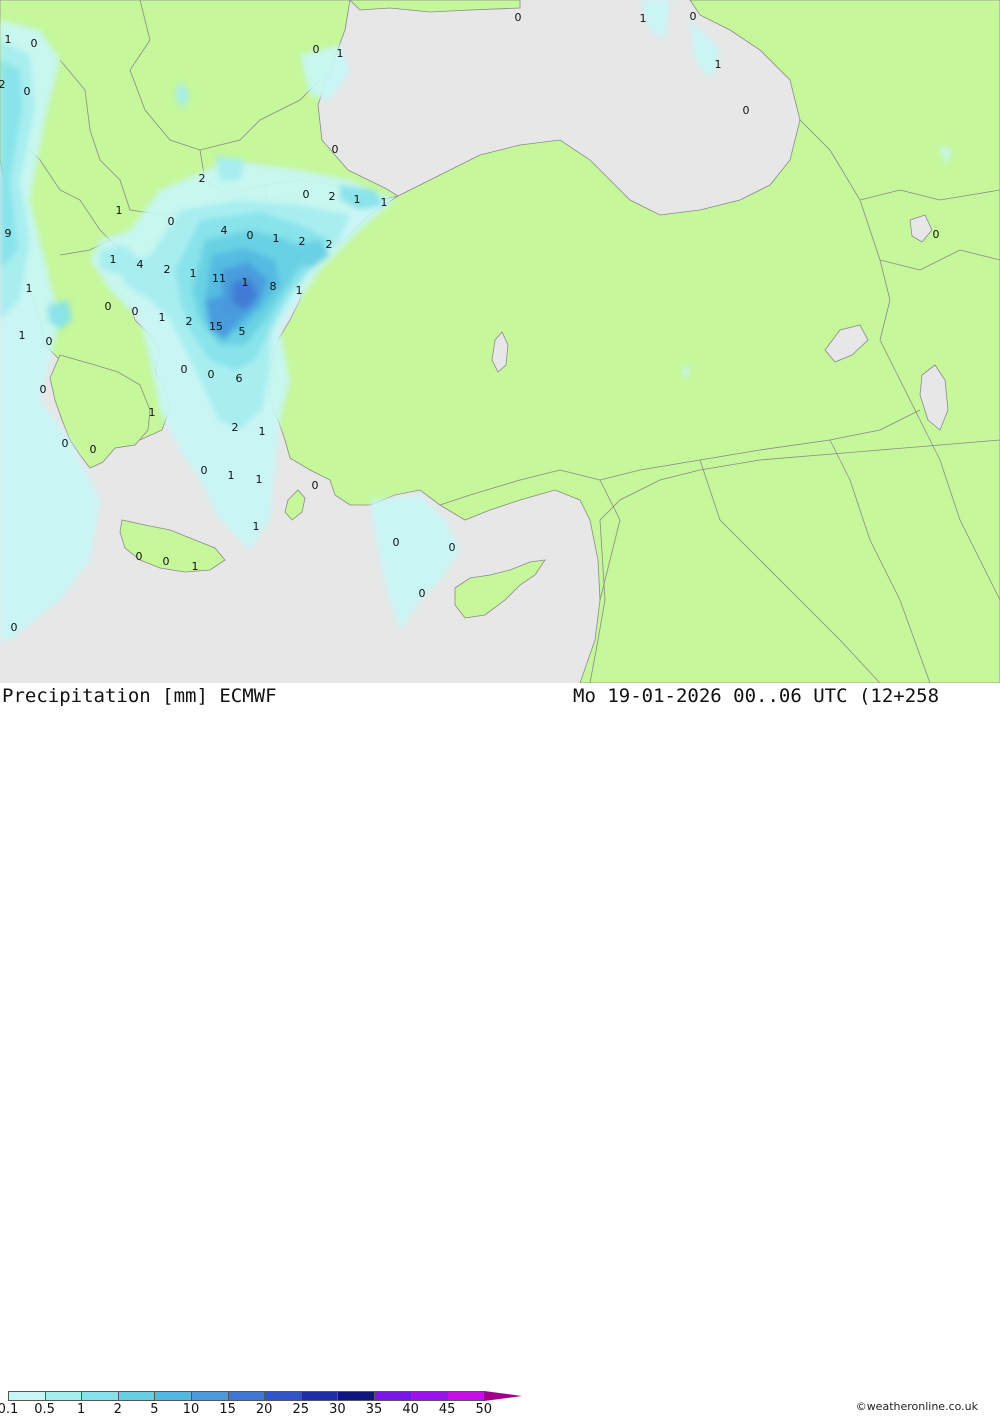 This screenshot has height=1417, width=1000. What do you see at coordinates (227, 1409) in the screenshot?
I see `legend-tick-label: 15` at bounding box center [227, 1409].